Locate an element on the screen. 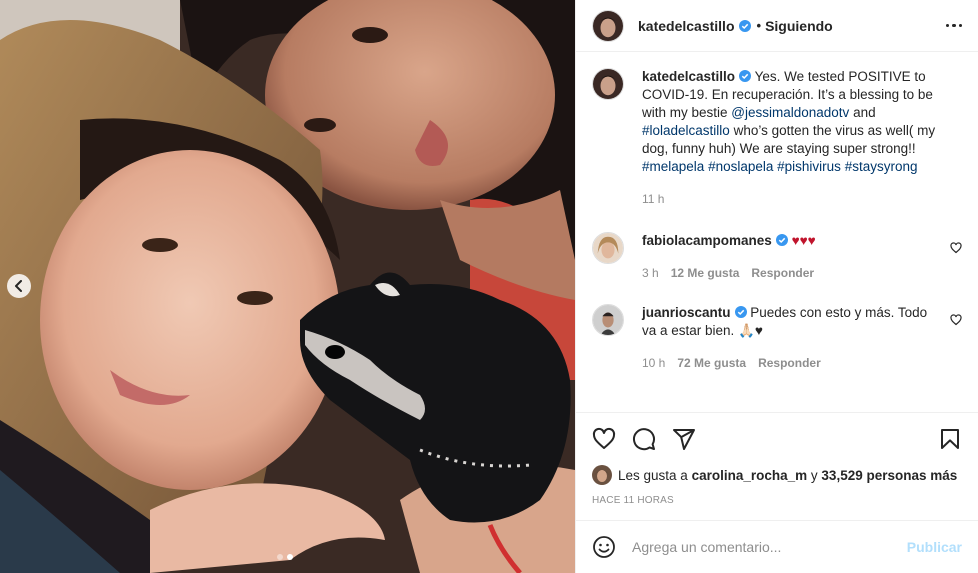 Image resolution: width=978 pixels, height=573 pixels. comment-time: 10 h is located at coordinates (653, 363).